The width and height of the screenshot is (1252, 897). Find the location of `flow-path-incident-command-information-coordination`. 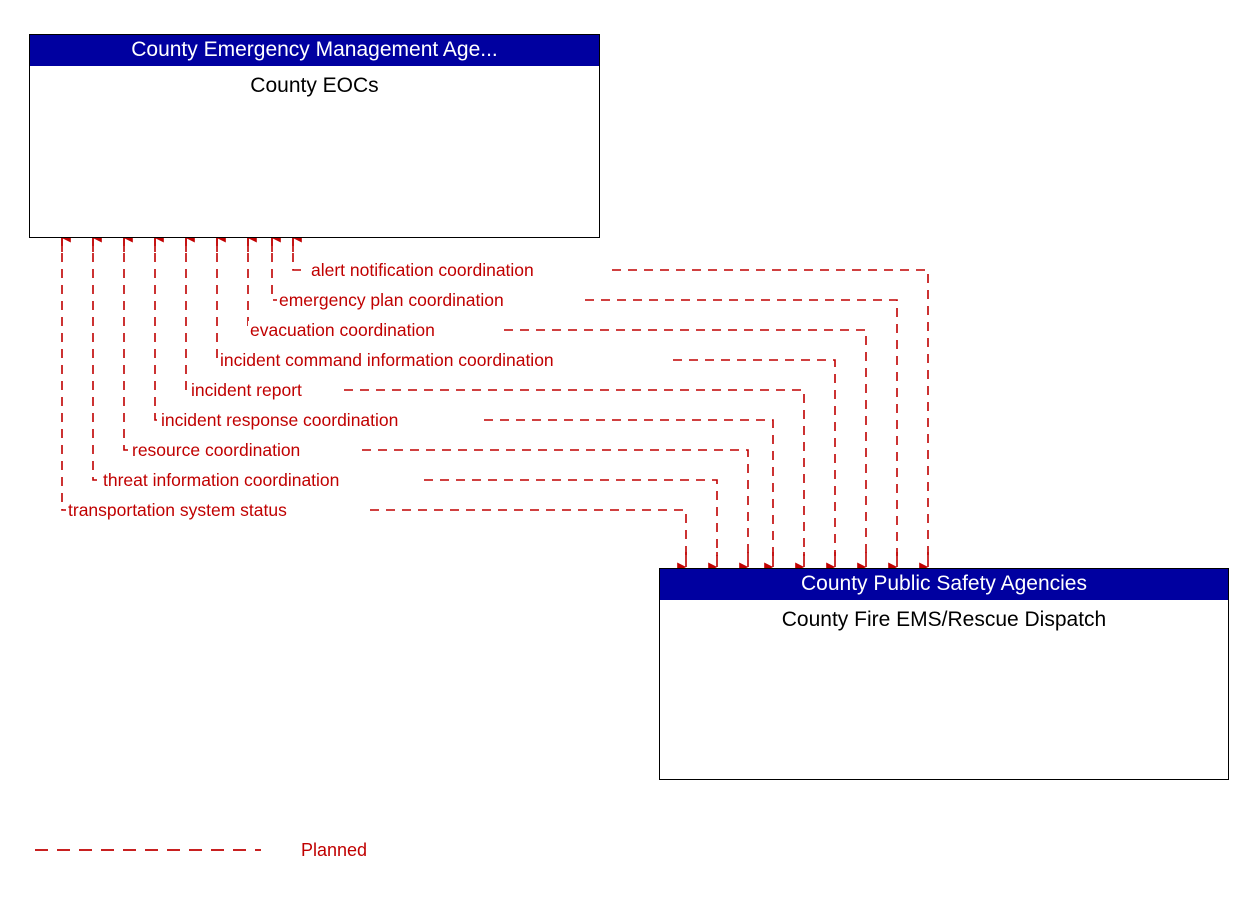

flow-path-incident-command-information-coordination is located at coordinates (218, 299).